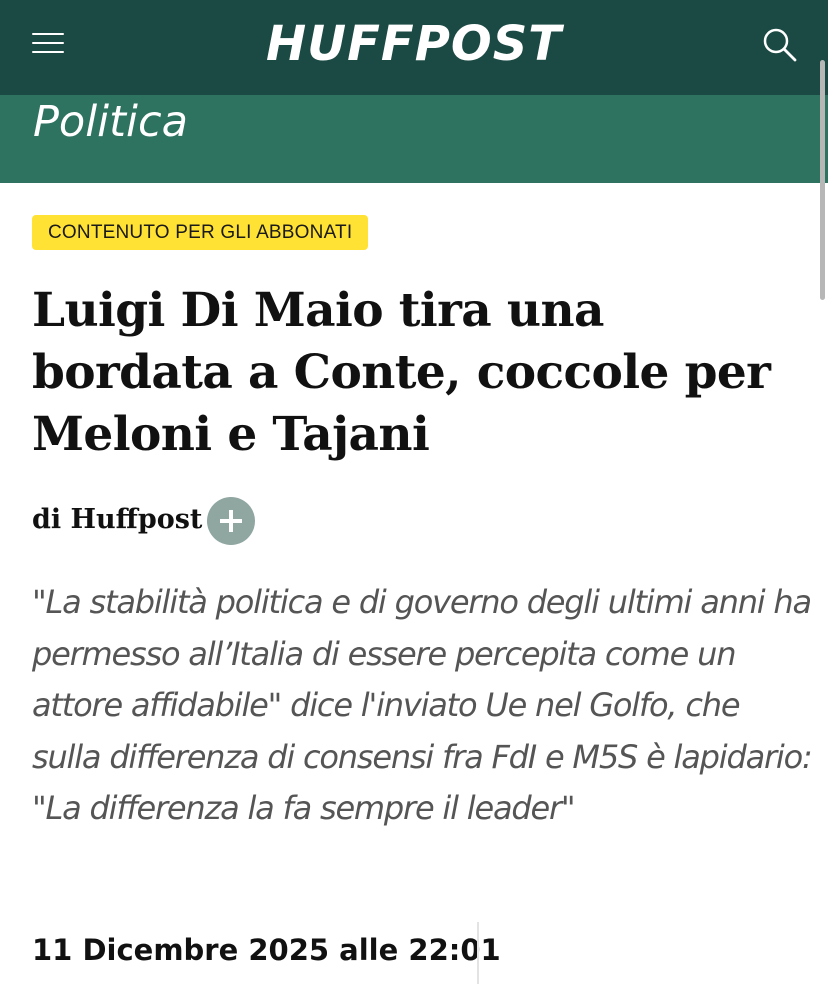  I want to click on article-date: 11 Dicembre 2025 alle 22:01, so click(266, 950).